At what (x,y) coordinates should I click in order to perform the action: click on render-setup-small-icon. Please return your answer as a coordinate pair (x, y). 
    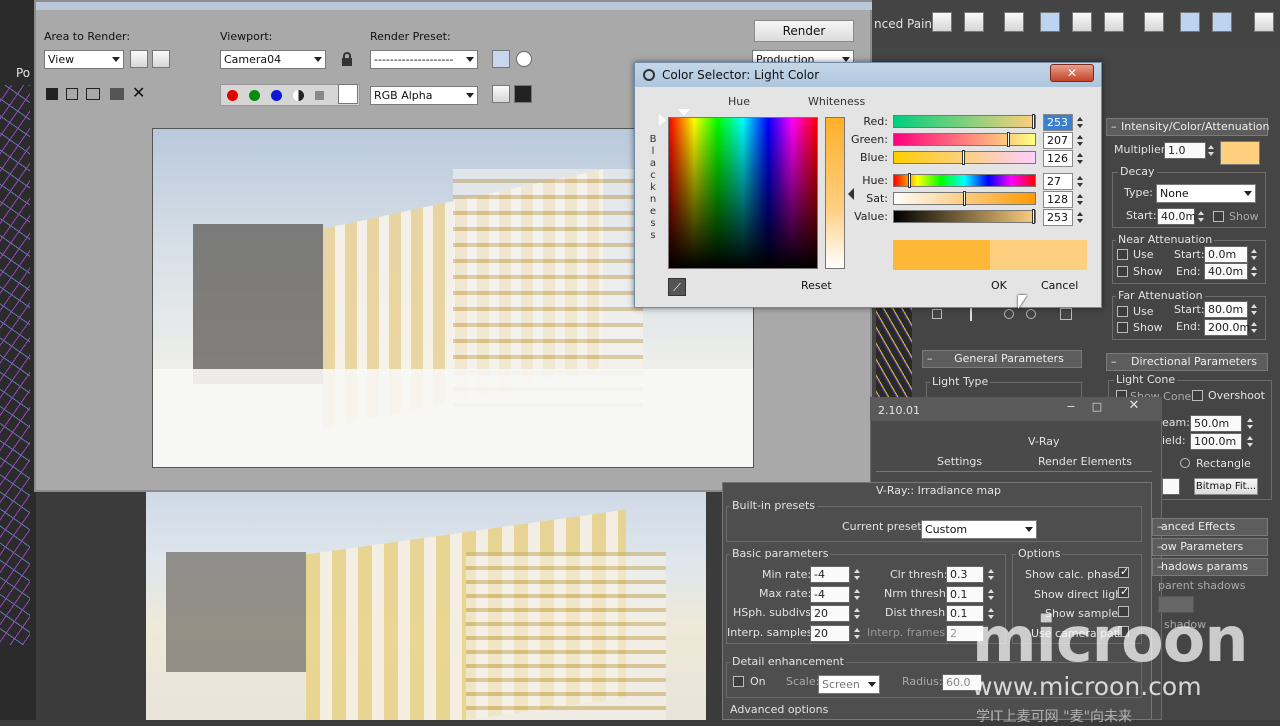
    Looking at the image, I should click on (501, 59).